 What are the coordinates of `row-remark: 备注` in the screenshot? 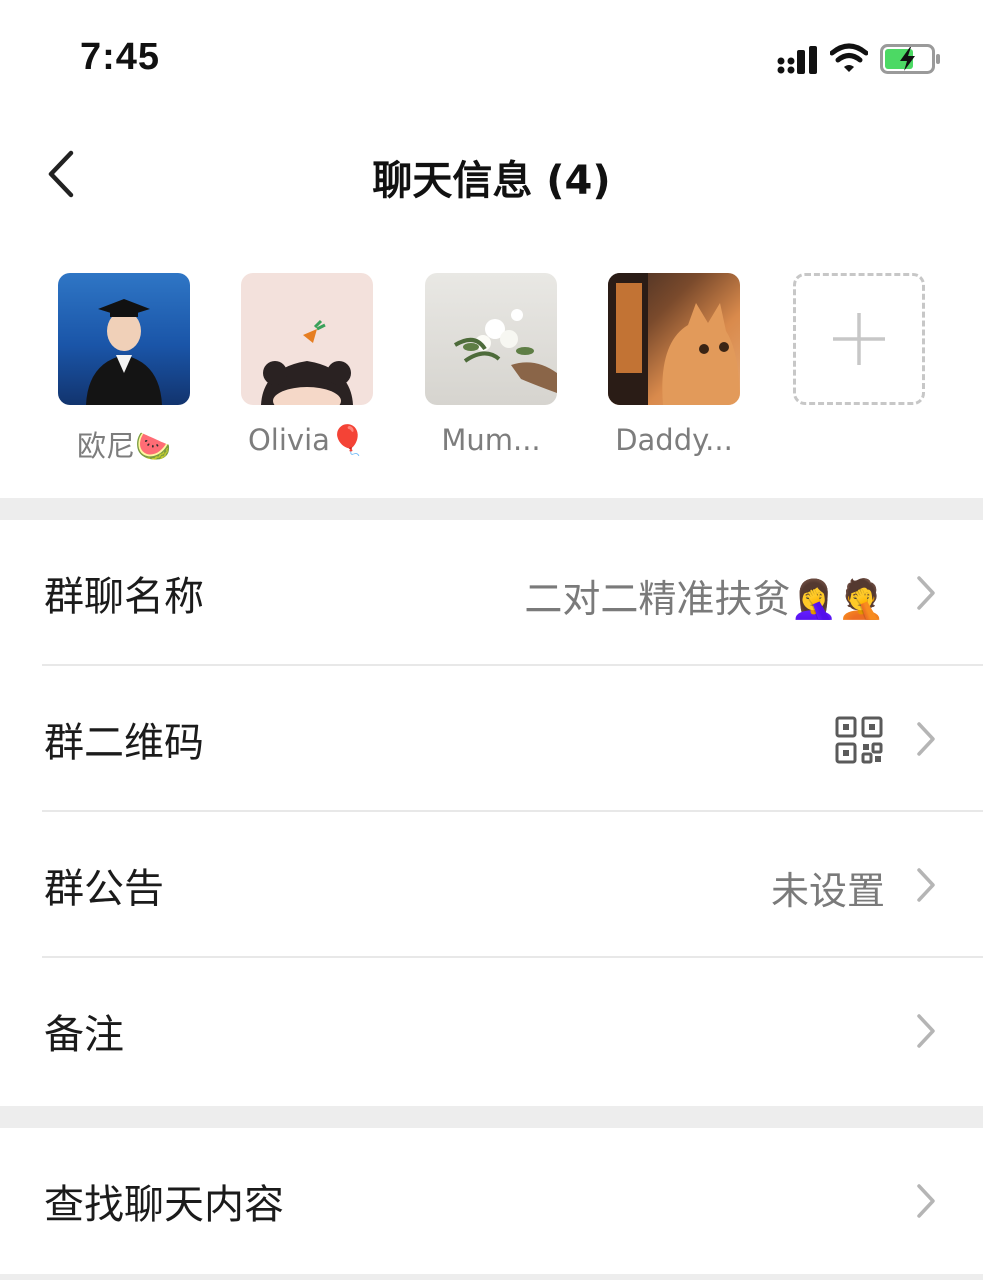 It's located at (491, 1031).